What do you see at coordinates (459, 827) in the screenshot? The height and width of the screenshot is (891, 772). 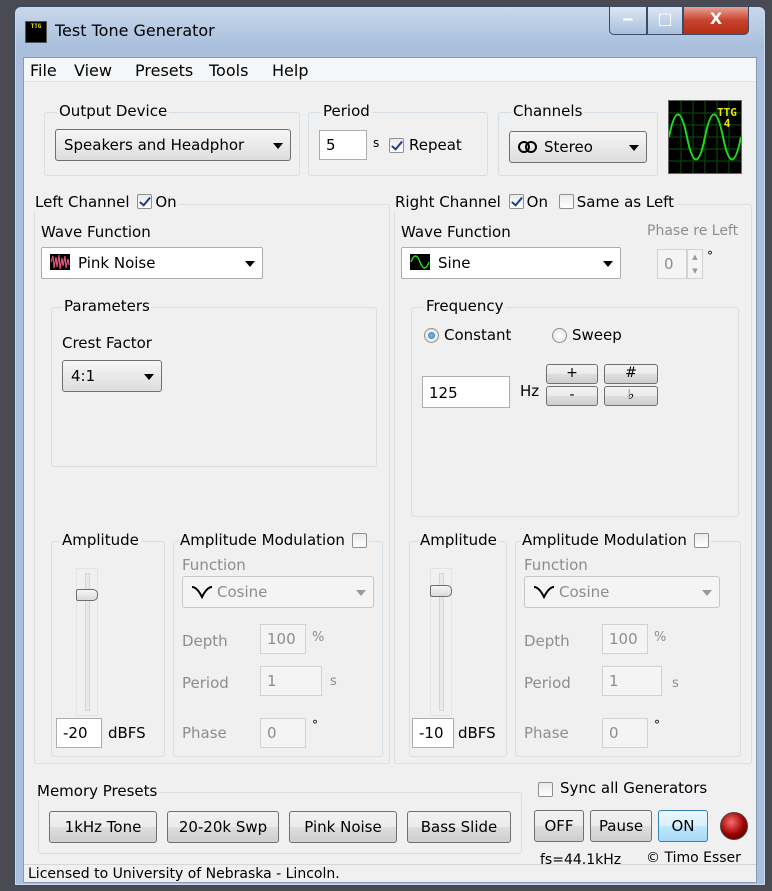 I see `preset-bass-slide-button: Bass Slide` at bounding box center [459, 827].